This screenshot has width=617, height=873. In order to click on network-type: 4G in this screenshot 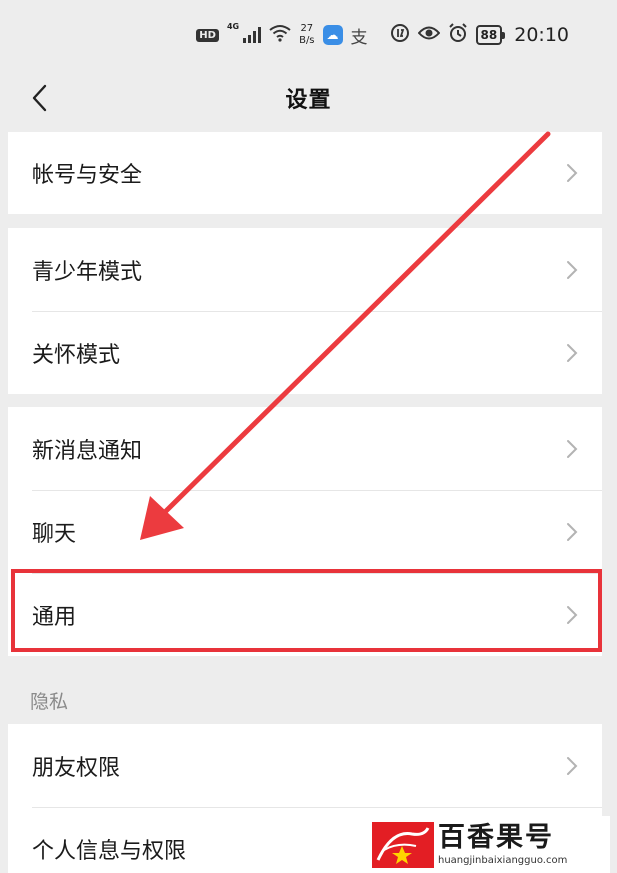, I will do `click(233, 26)`.